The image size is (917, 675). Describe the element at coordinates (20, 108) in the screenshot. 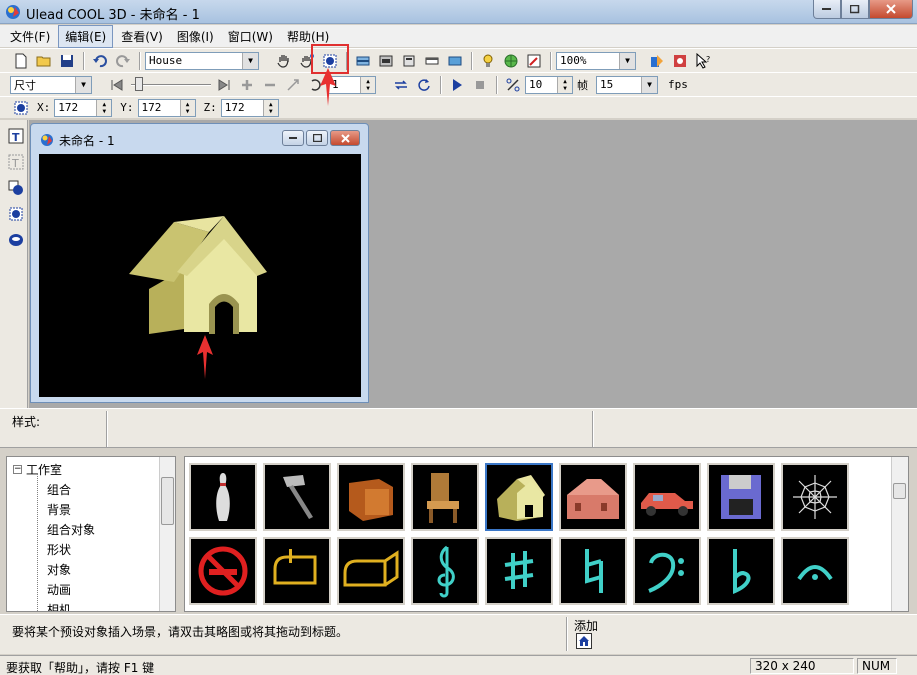

I see `position-mode-button` at that location.